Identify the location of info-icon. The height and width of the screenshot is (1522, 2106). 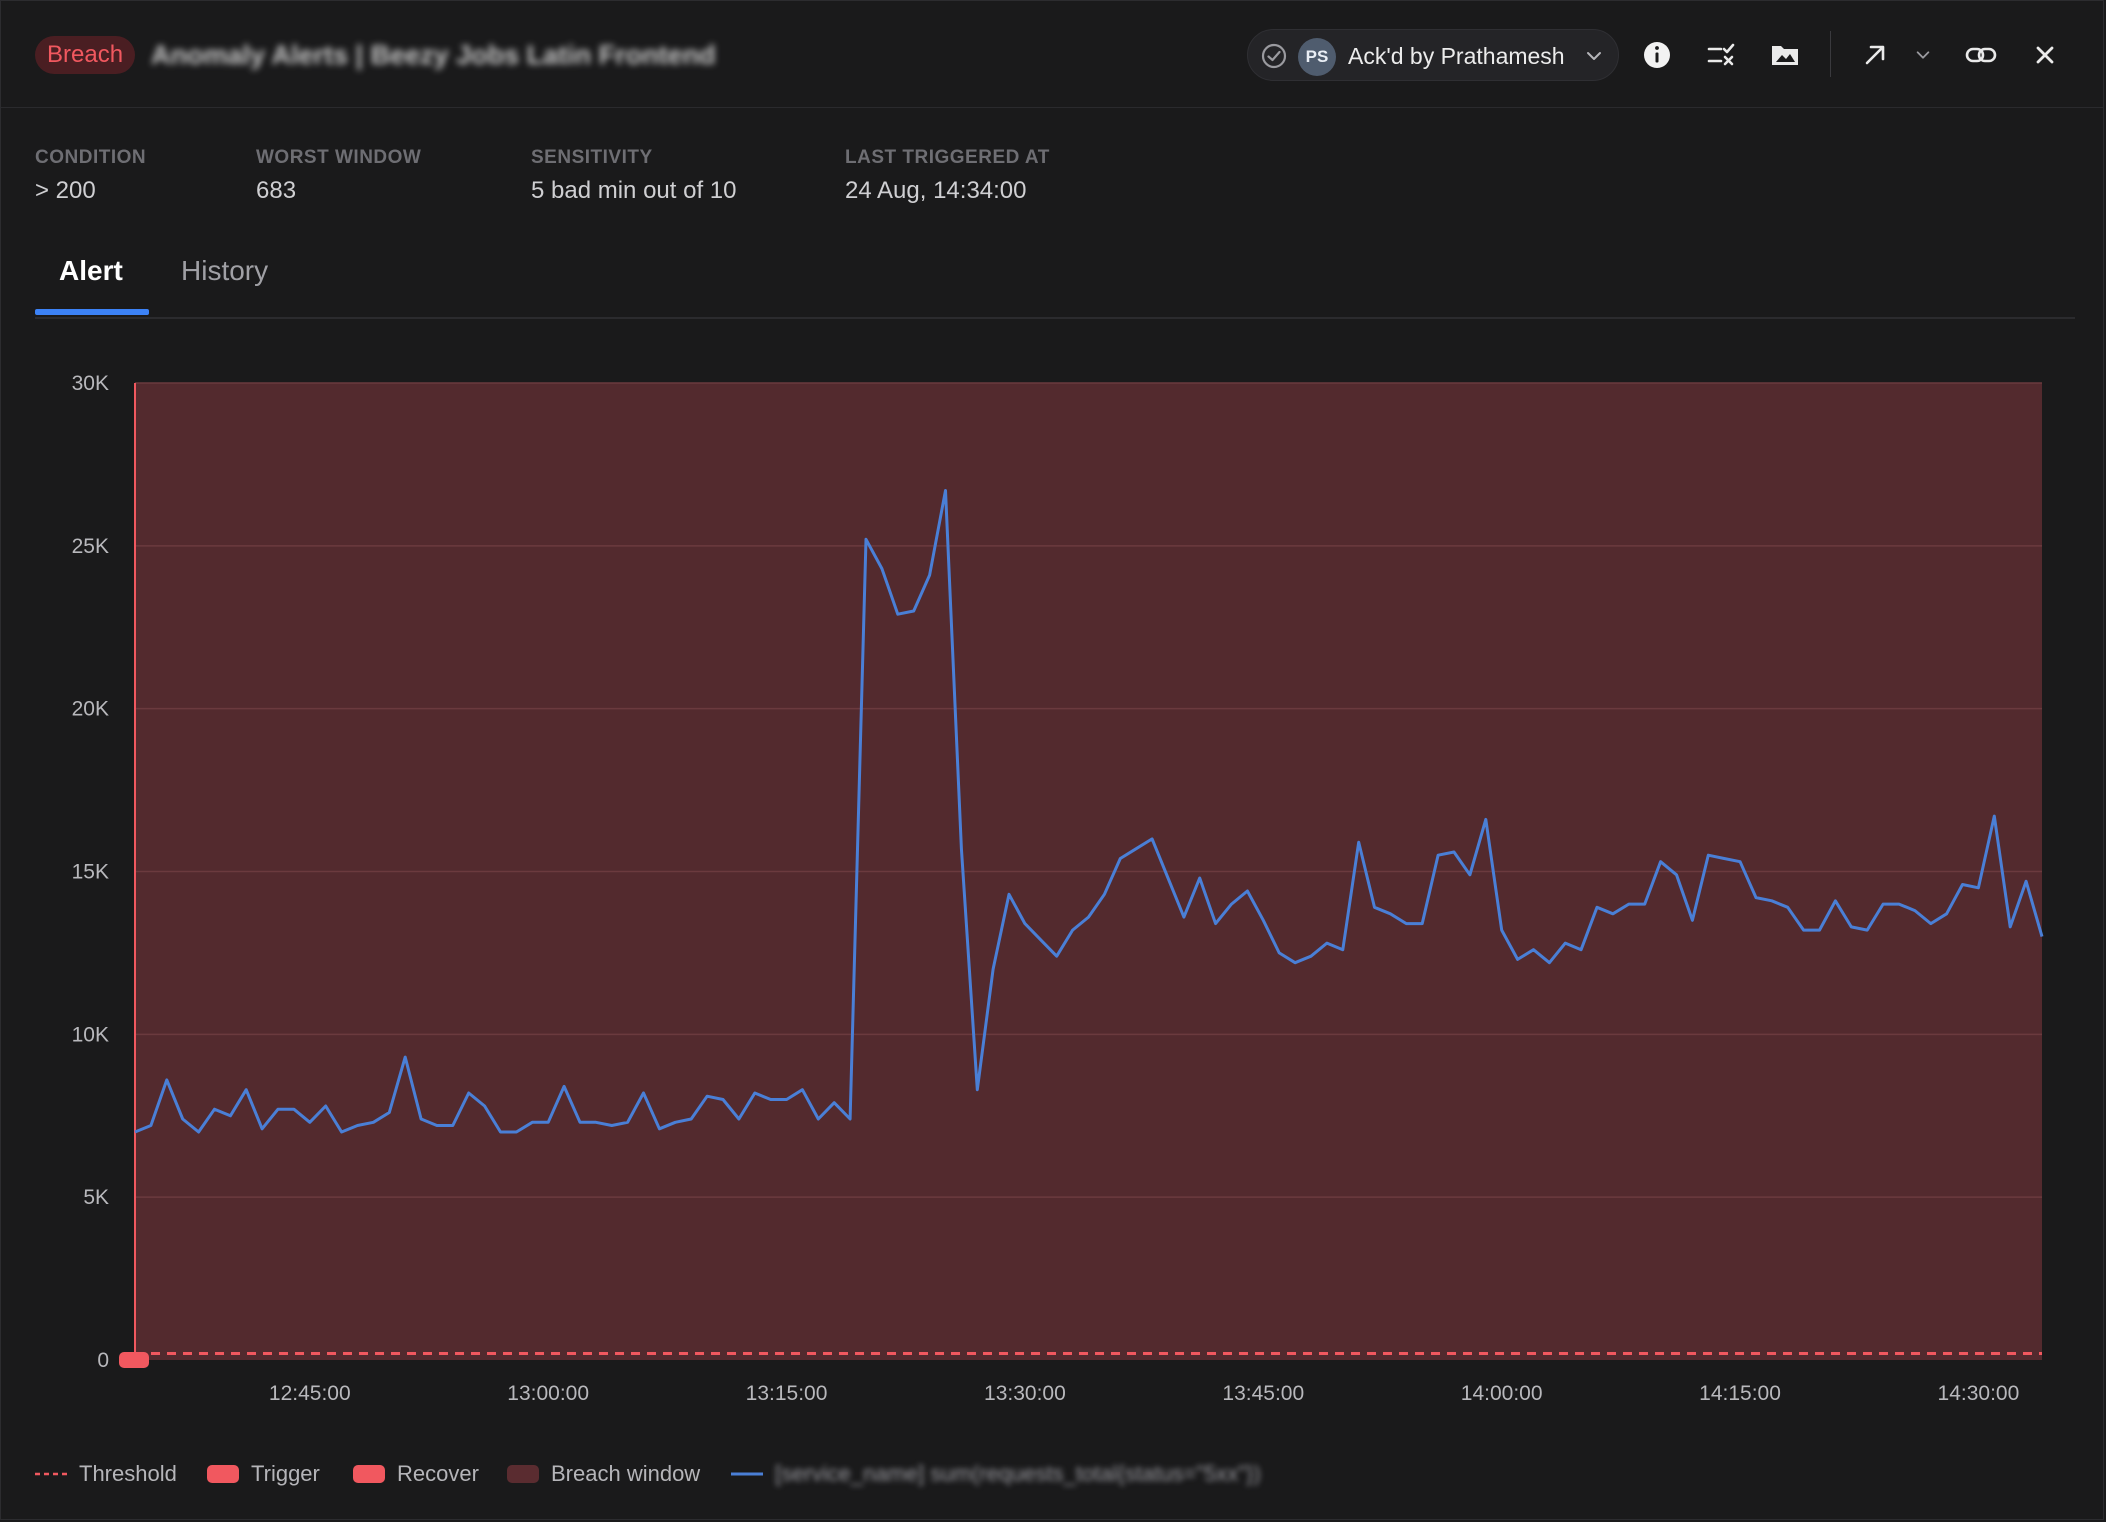
(1657, 55).